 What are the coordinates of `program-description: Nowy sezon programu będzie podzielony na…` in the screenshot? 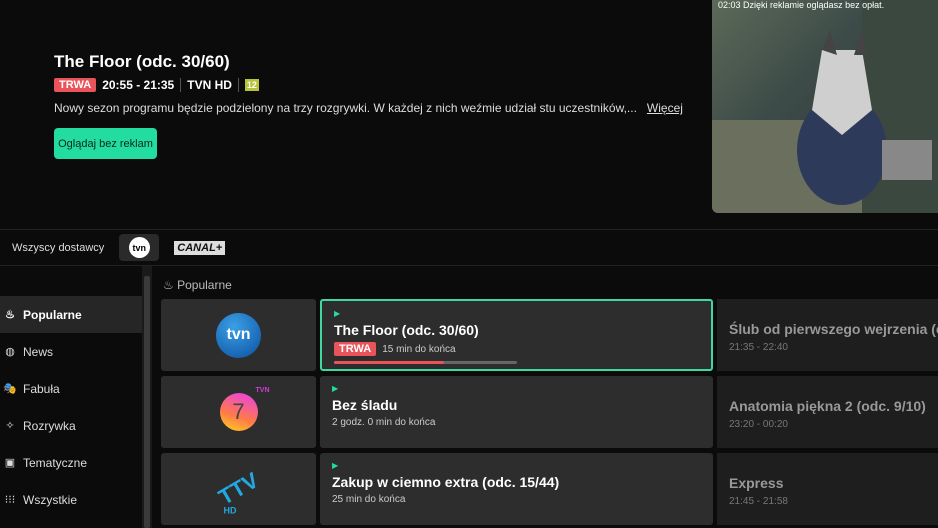 It's located at (368, 108).